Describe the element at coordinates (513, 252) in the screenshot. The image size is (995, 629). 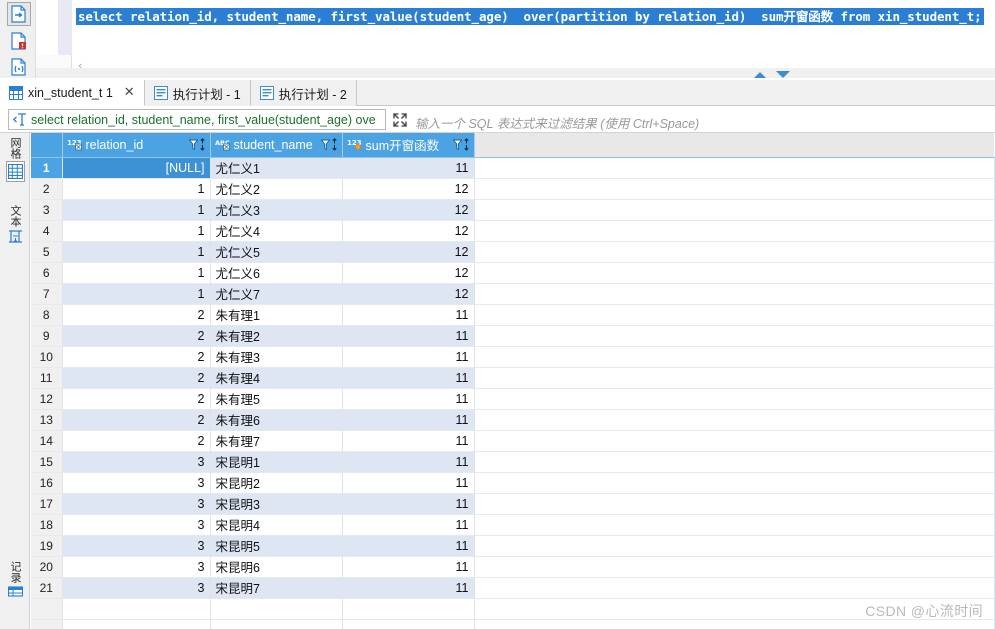
I see `table-row: 5 1 尤仁义5 12` at that location.